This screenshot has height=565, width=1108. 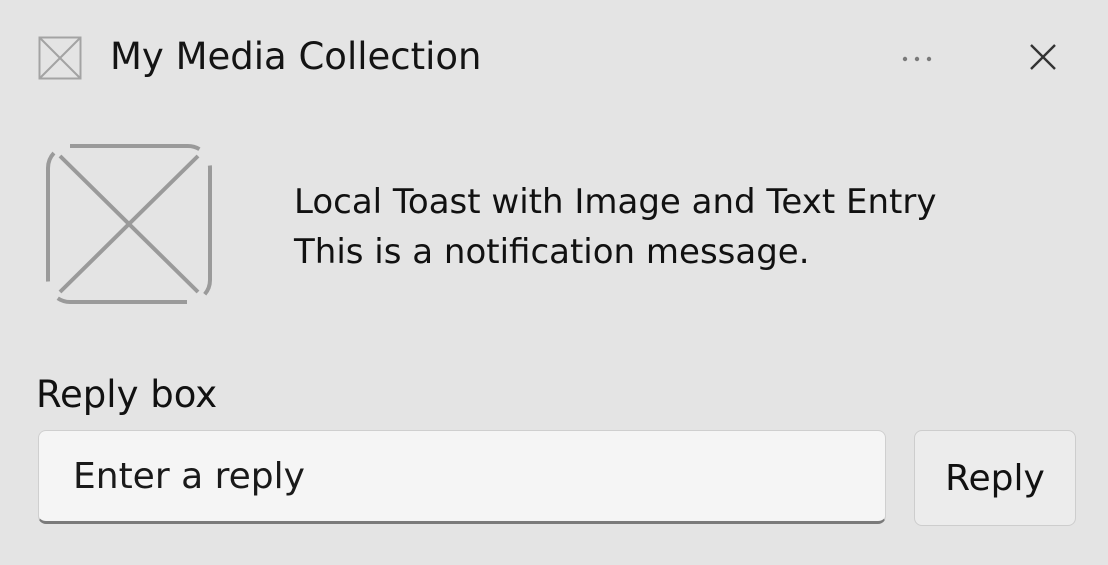 What do you see at coordinates (296, 56) in the screenshot?
I see `app-title: My Media Collection` at bounding box center [296, 56].